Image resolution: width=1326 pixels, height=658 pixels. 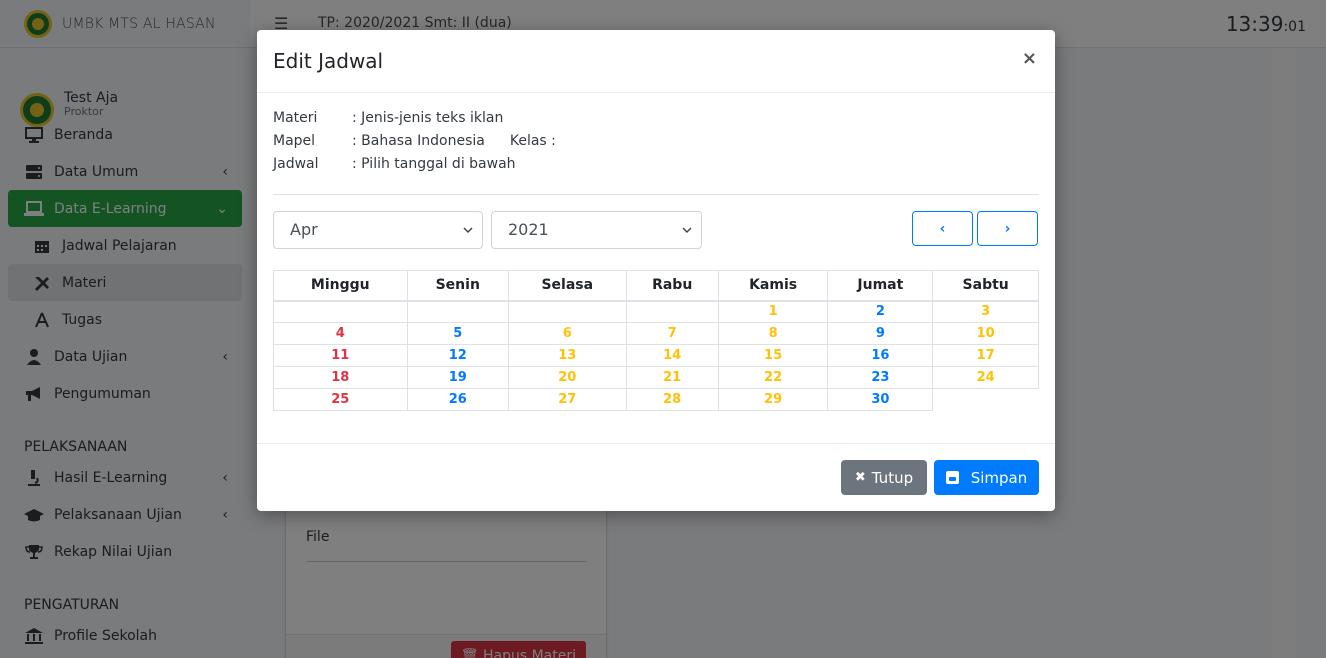 What do you see at coordinates (773, 311) in the screenshot?
I see `calendar-day: 1` at bounding box center [773, 311].